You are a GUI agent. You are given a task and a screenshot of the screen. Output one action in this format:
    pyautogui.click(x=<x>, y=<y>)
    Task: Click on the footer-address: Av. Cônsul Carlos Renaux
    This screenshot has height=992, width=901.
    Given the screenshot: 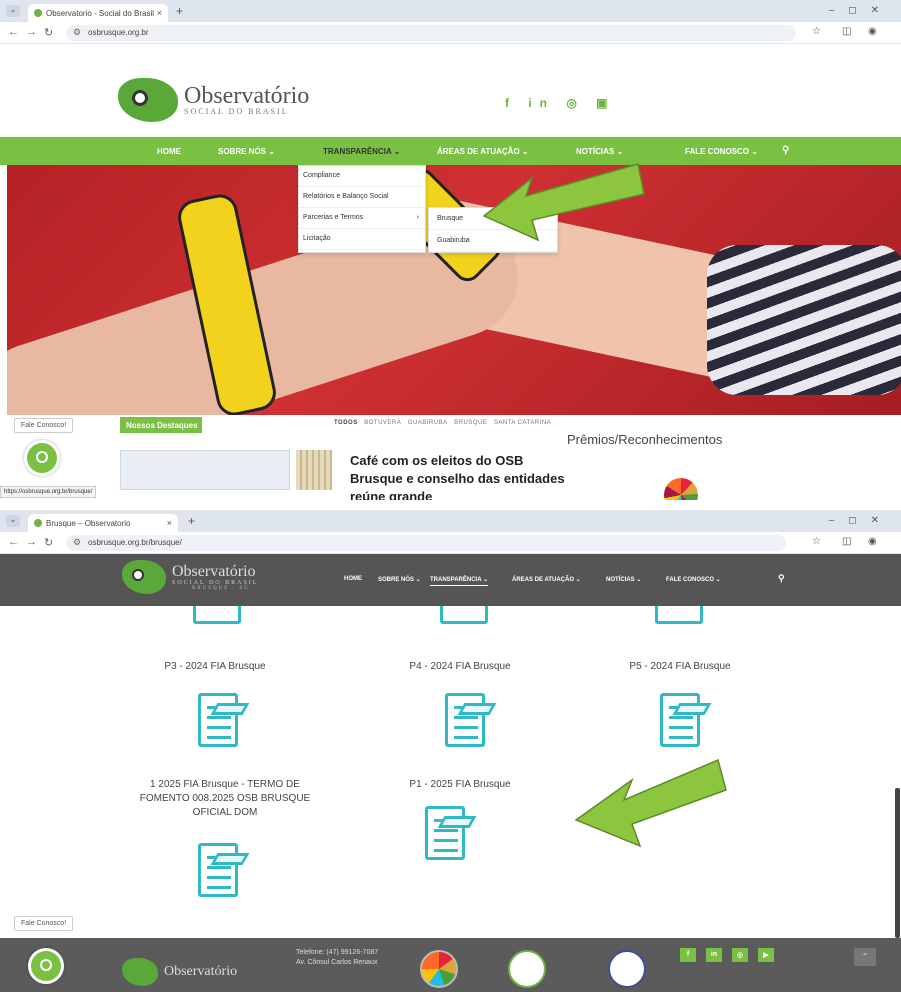 What is the action you would take?
    pyautogui.click(x=337, y=962)
    